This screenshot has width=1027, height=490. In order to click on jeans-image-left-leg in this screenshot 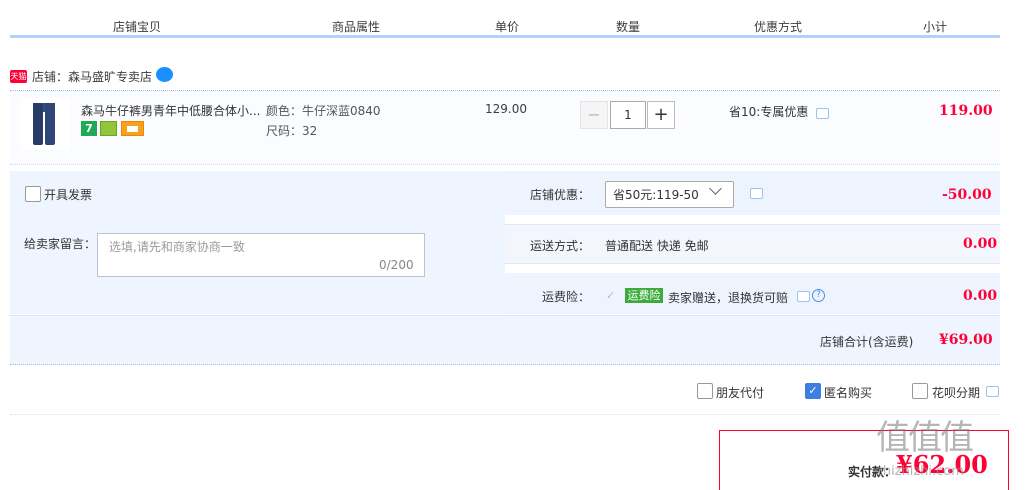, I will do `click(38, 124)`.